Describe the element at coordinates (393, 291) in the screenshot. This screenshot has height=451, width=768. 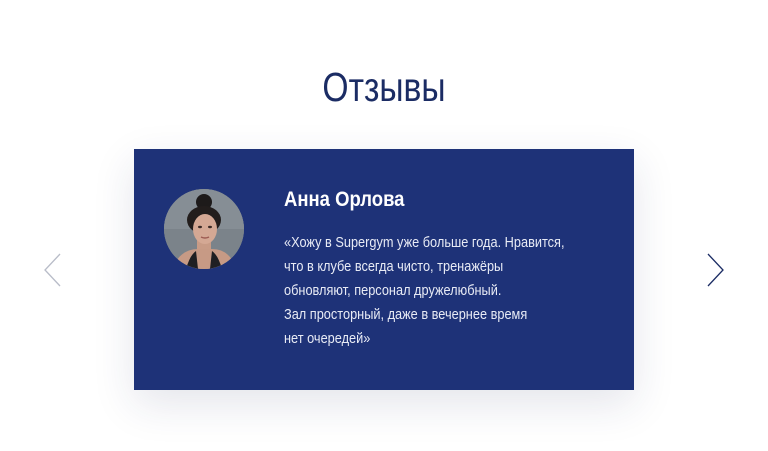
I see `quote-line: обновляют, персонал дружелюбный.` at that location.